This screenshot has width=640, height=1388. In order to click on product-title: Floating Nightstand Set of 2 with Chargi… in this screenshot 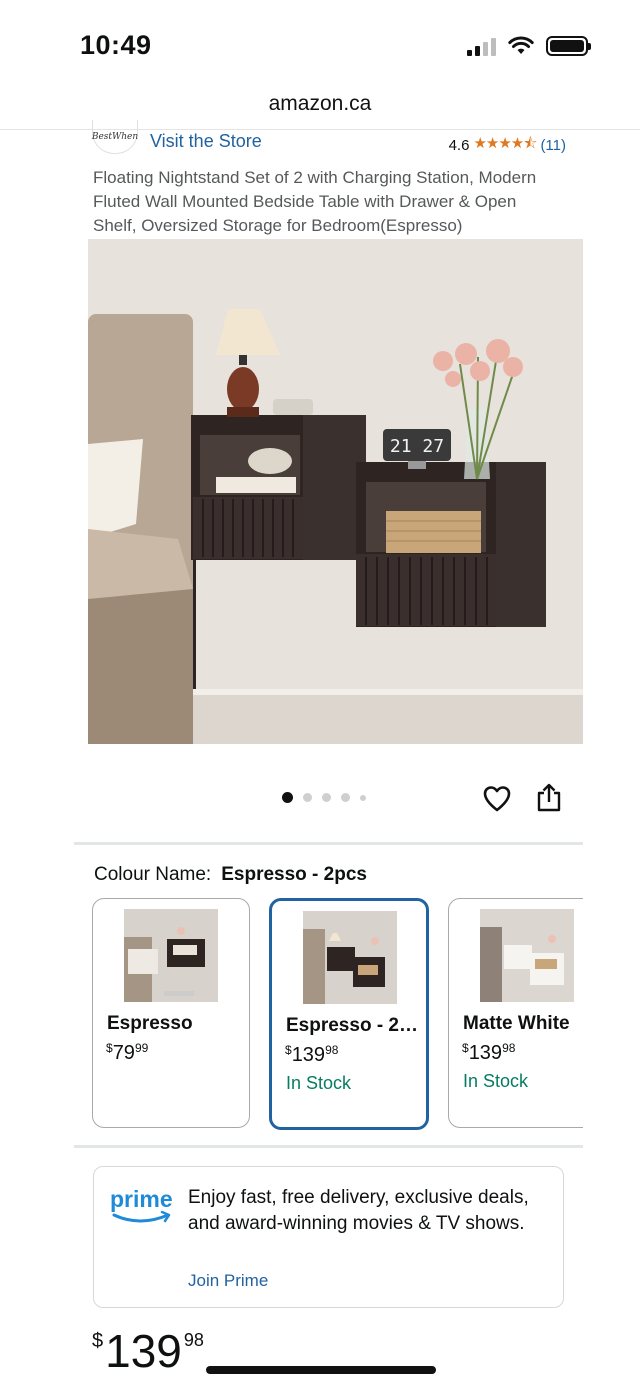, I will do `click(315, 201)`.